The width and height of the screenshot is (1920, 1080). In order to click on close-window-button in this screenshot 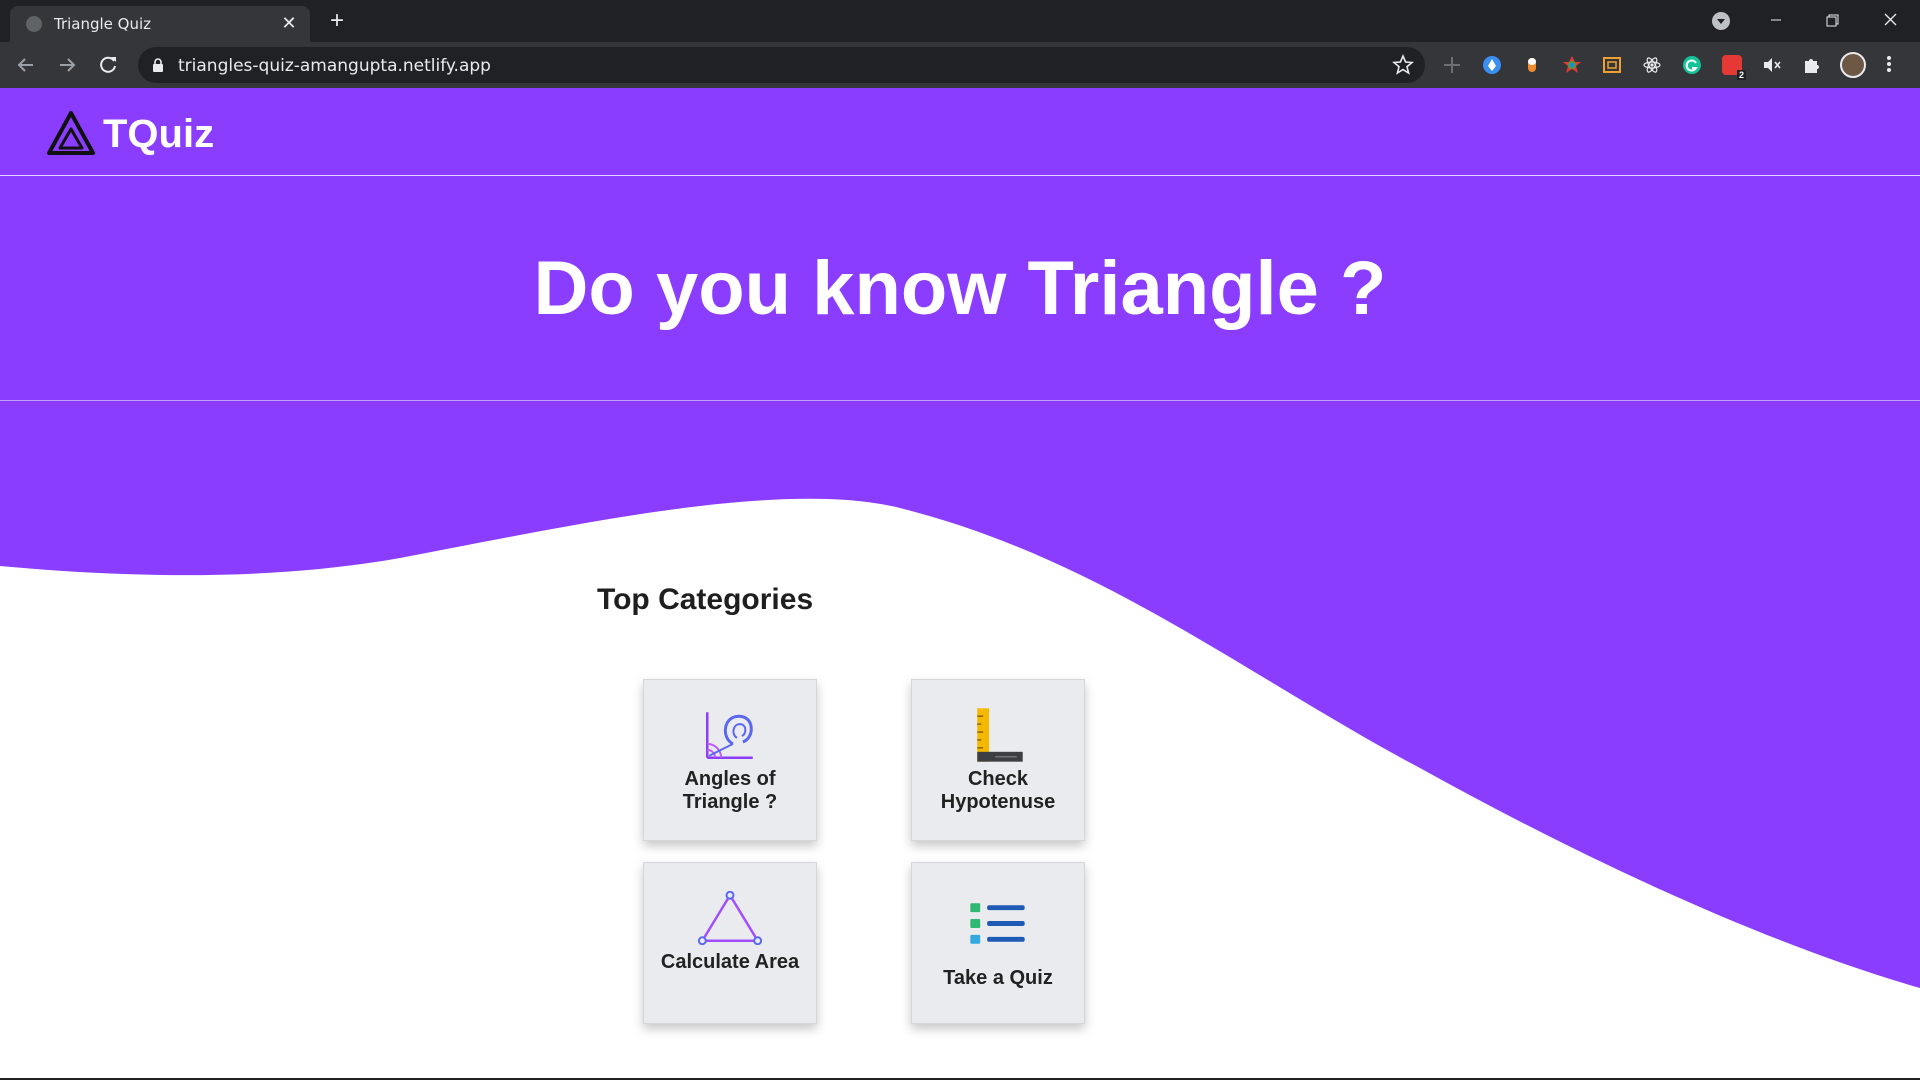, I will do `click(1890, 20)`.